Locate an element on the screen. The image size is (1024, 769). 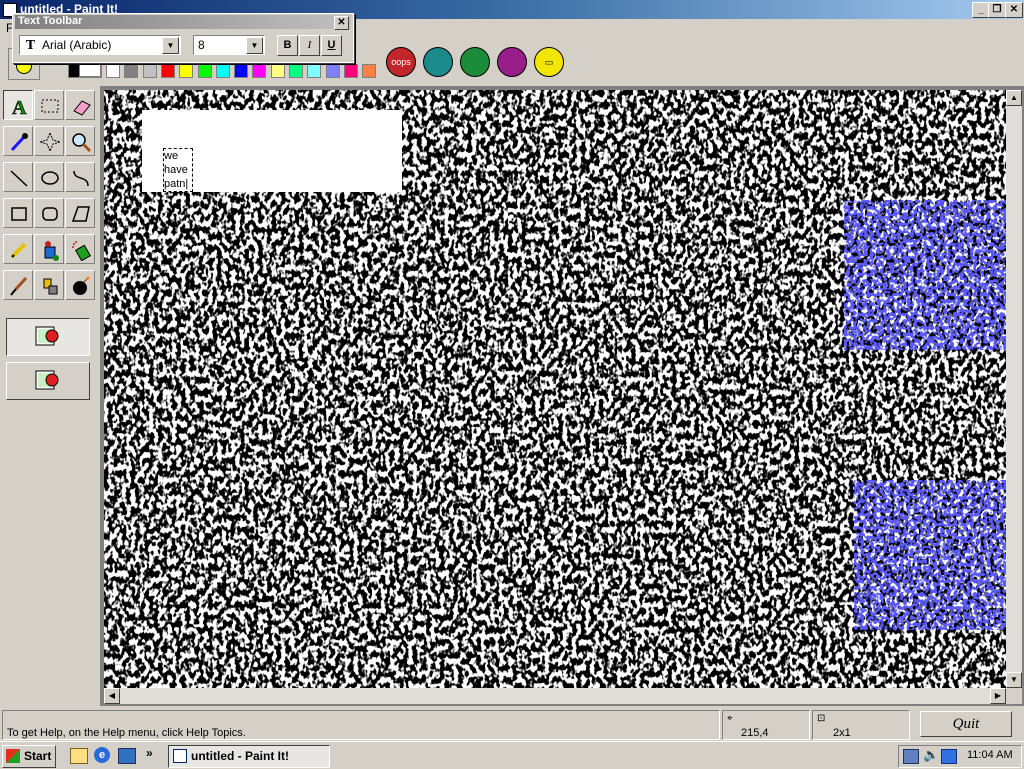
taskbar-app-button: untitled - Paint It! is located at coordinates (249, 756).